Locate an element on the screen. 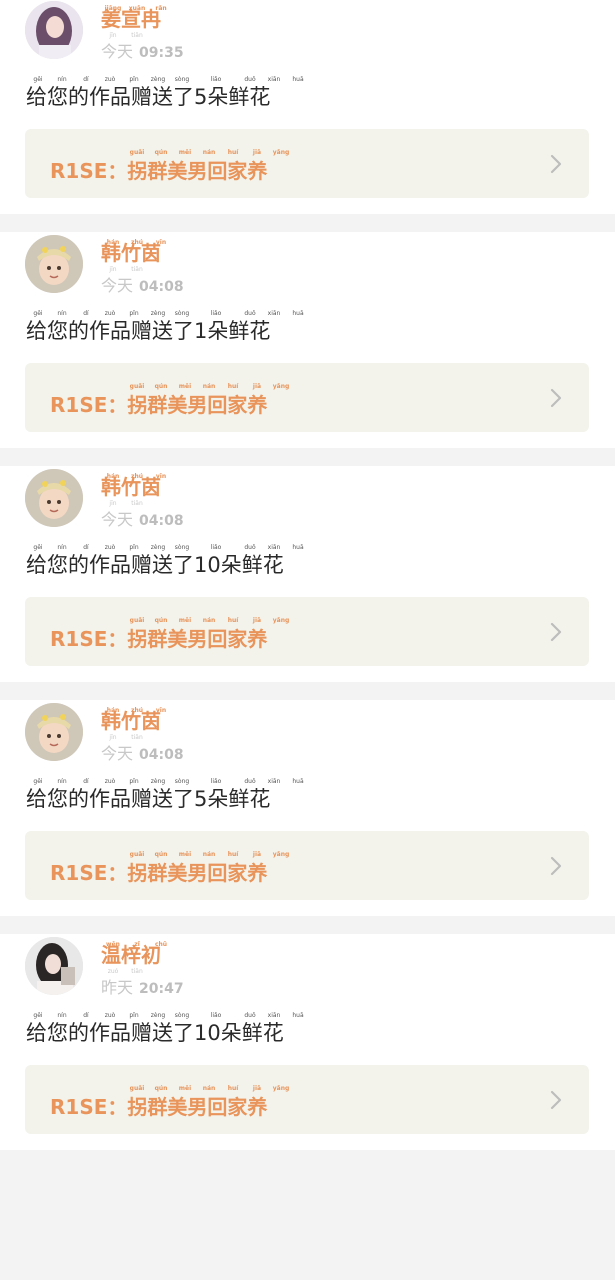 This screenshot has height=1280, width=615. time-label: 20:47 is located at coordinates (161, 989).